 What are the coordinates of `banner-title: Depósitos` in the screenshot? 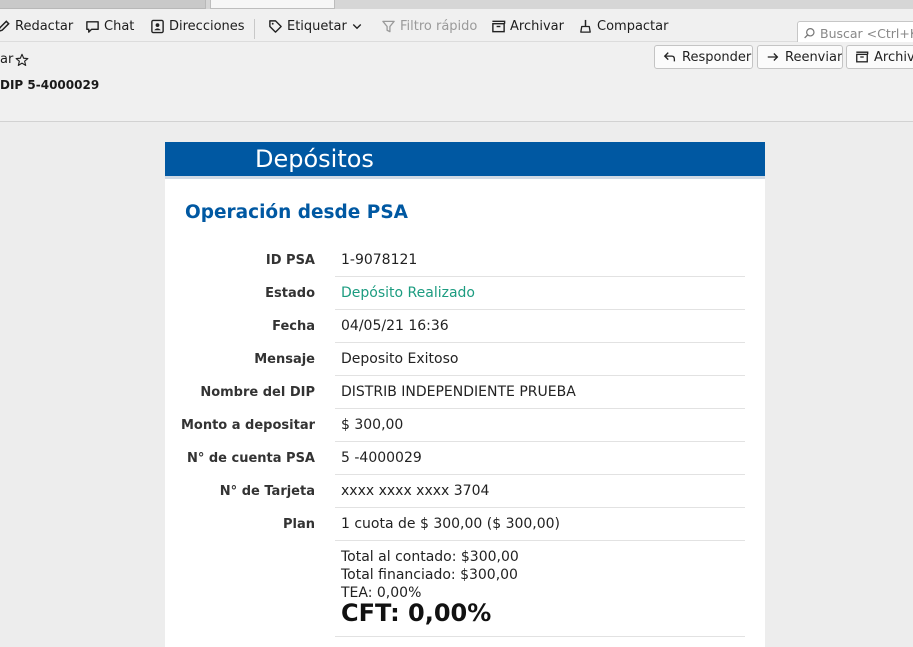 It's located at (314, 159).